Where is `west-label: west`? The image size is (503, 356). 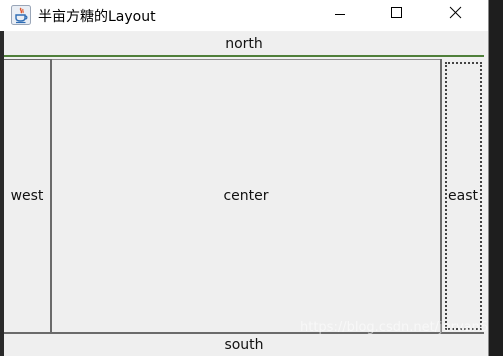 west-label: west is located at coordinates (27, 196).